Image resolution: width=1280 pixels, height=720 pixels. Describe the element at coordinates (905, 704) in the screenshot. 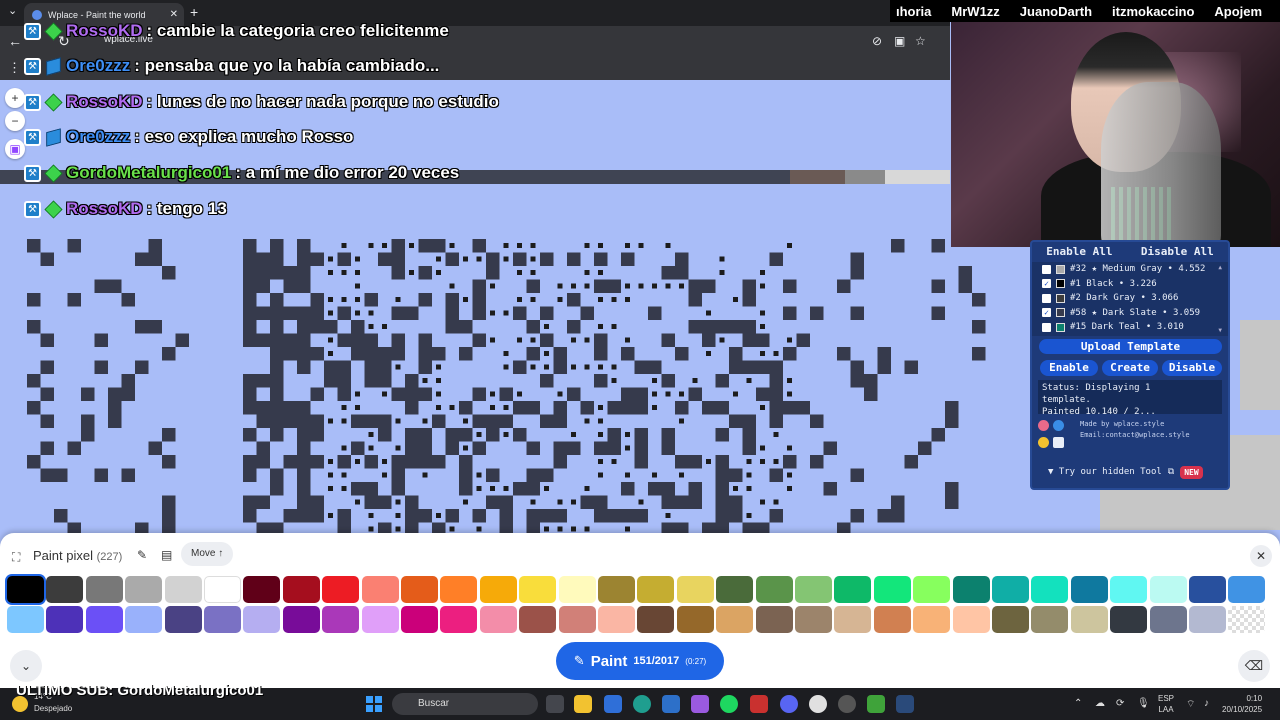

I see `steam-icon` at that location.